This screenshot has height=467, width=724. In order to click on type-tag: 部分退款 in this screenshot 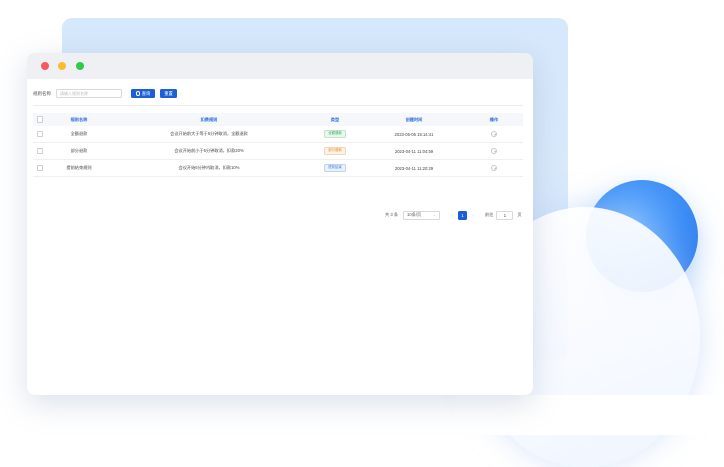, I will do `click(335, 151)`.